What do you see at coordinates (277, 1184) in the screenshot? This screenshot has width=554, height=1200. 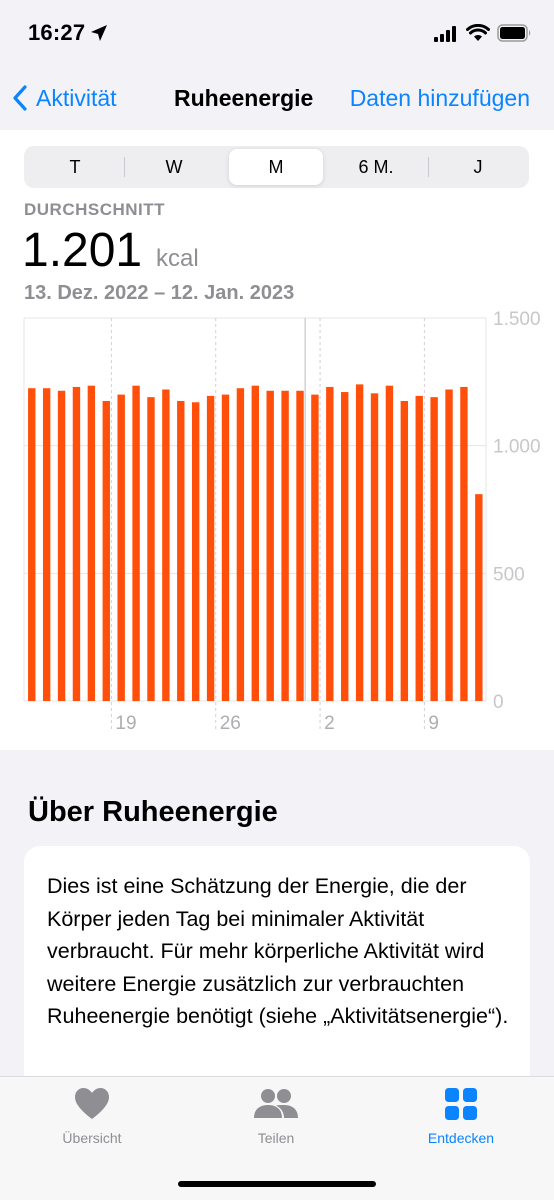 I see `home-indicator` at bounding box center [277, 1184].